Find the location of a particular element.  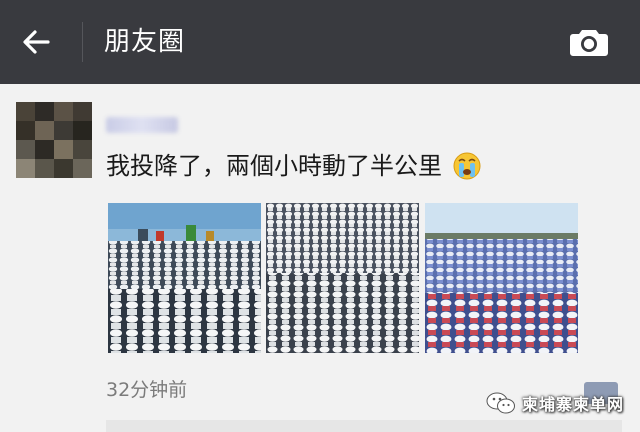

watermark: 柬埔寨柬单网 is located at coordinates (555, 403).